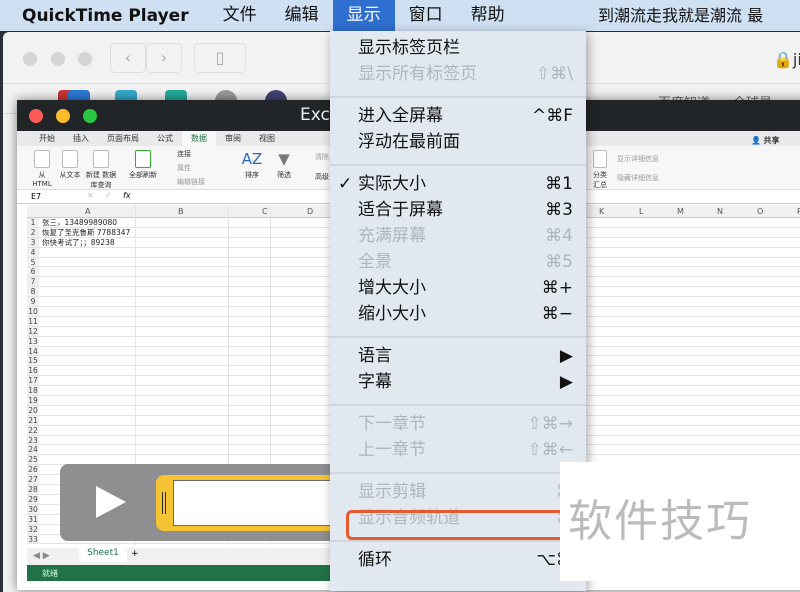 The image size is (800, 592). Describe the element at coordinates (33, 390) in the screenshot. I see `row-number: 18` at that location.